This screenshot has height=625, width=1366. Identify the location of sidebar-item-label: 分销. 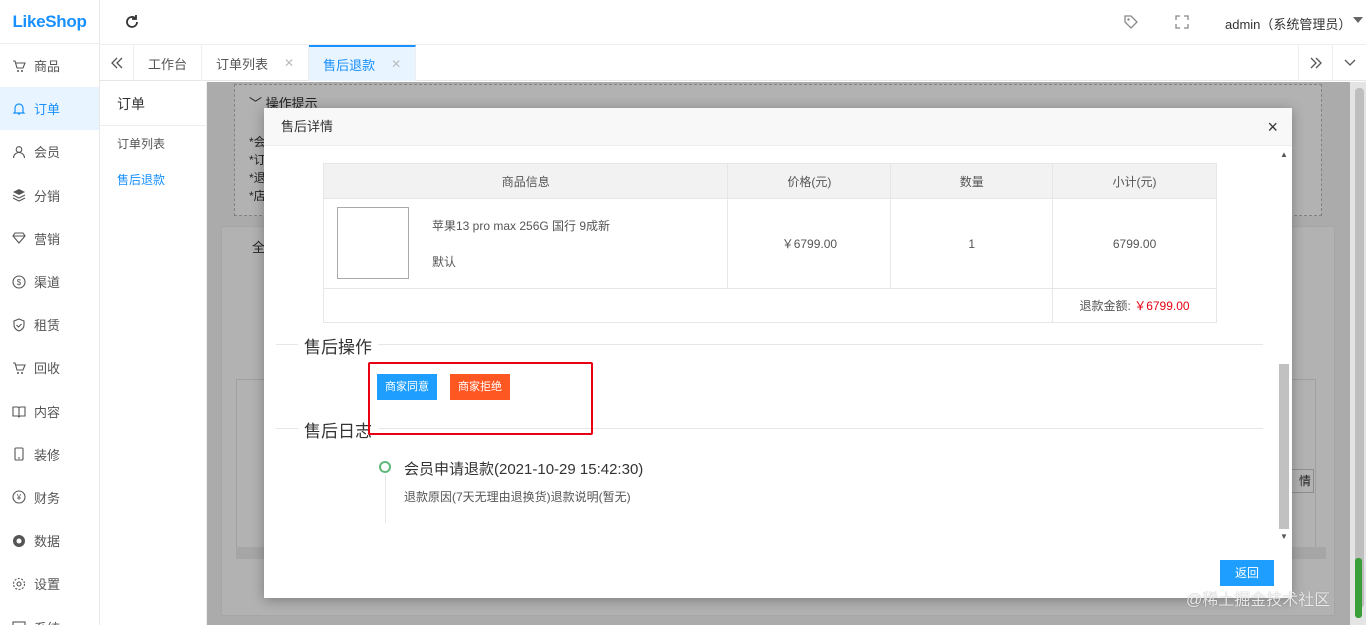
(47, 196).